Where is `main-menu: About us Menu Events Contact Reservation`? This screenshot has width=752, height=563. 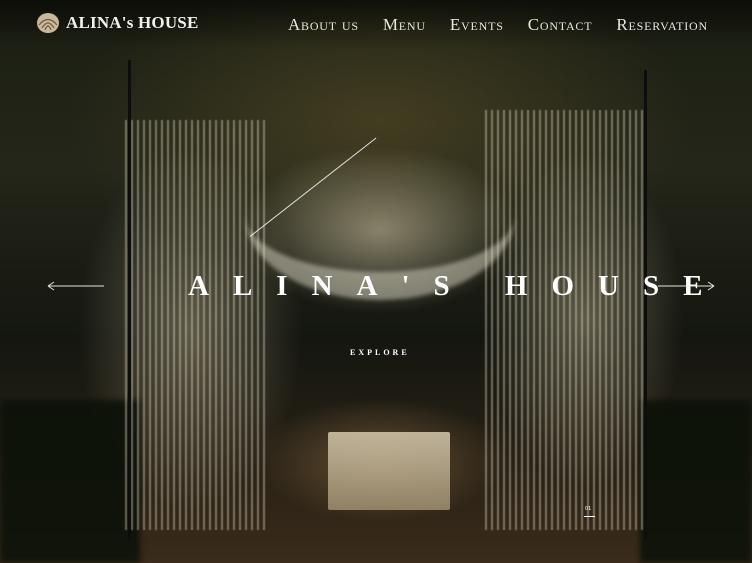 main-menu: About us Menu Events Contact Reservation is located at coordinates (498, 25).